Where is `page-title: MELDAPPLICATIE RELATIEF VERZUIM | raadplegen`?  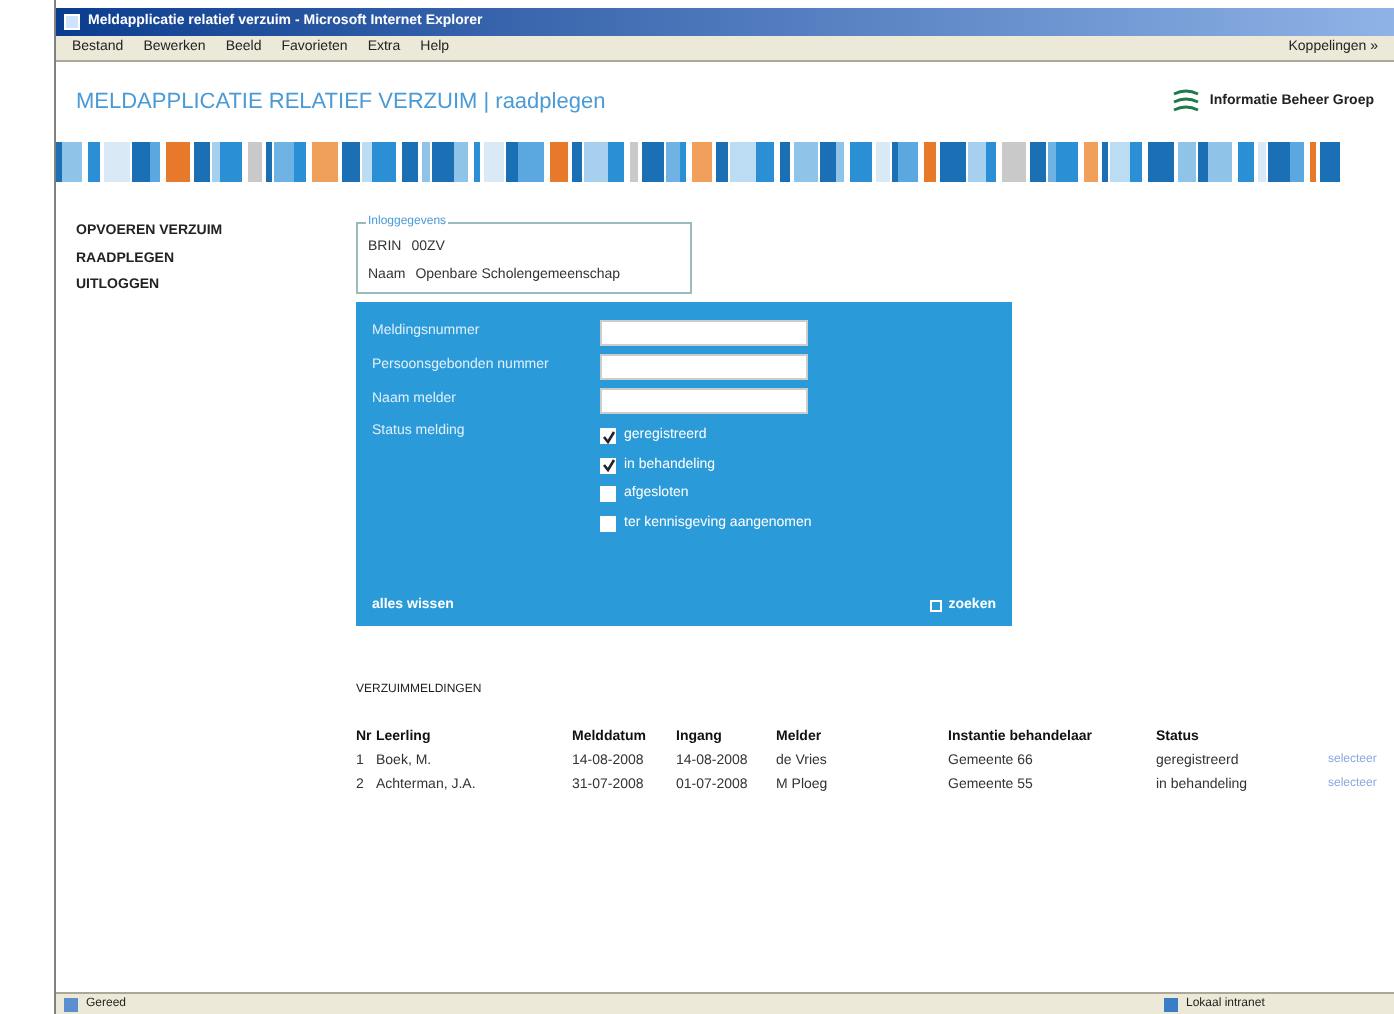 page-title: MELDAPPLICATIE RELATIEF VERZUIM | raadplegen is located at coordinates (341, 102).